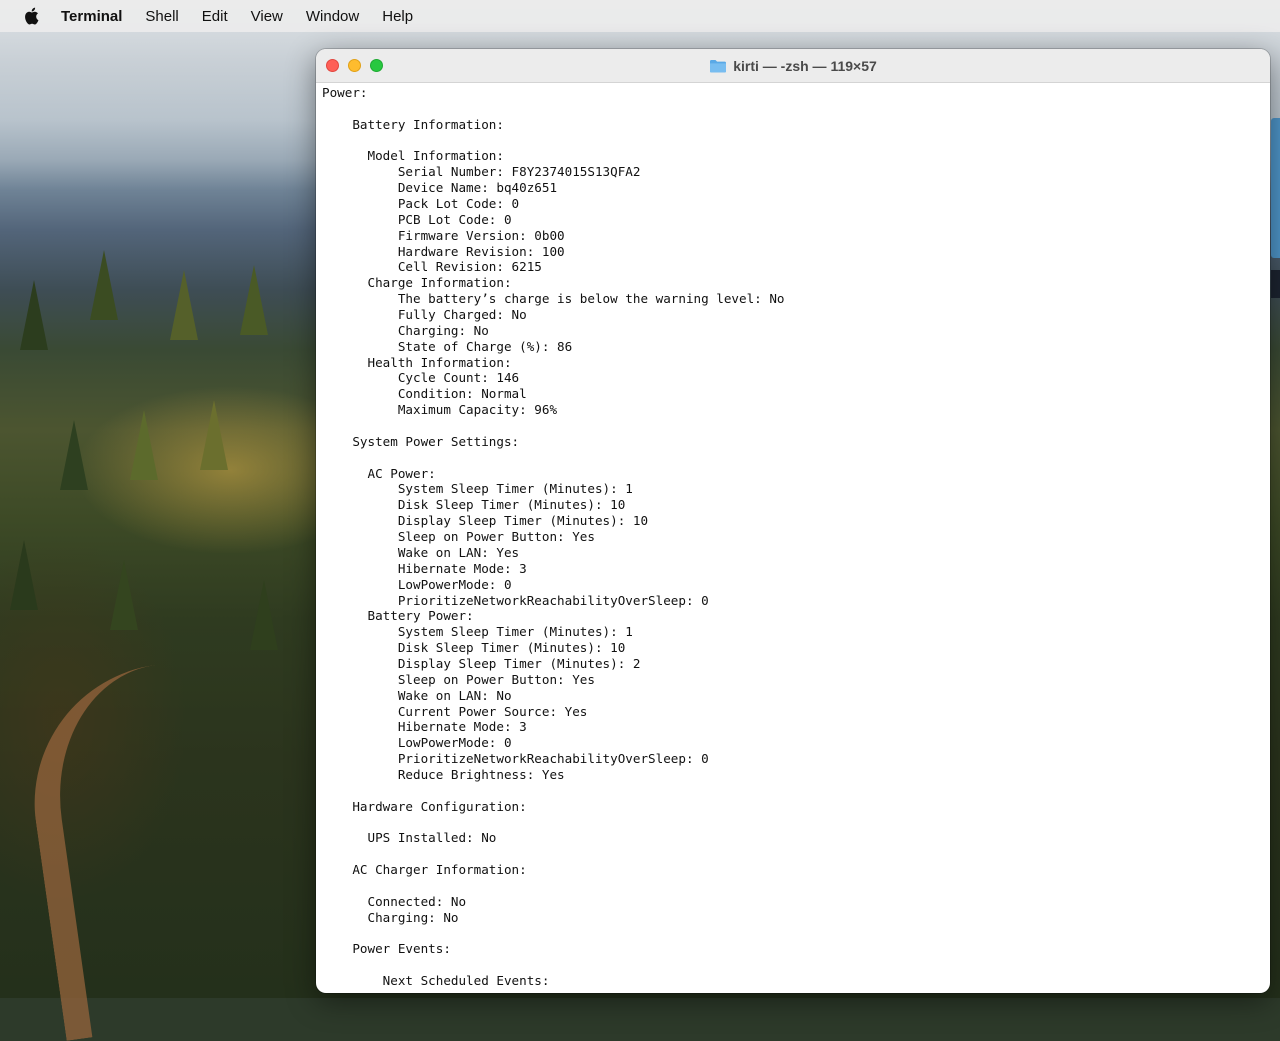  What do you see at coordinates (397, 16) in the screenshot?
I see `menu-help: Help` at bounding box center [397, 16].